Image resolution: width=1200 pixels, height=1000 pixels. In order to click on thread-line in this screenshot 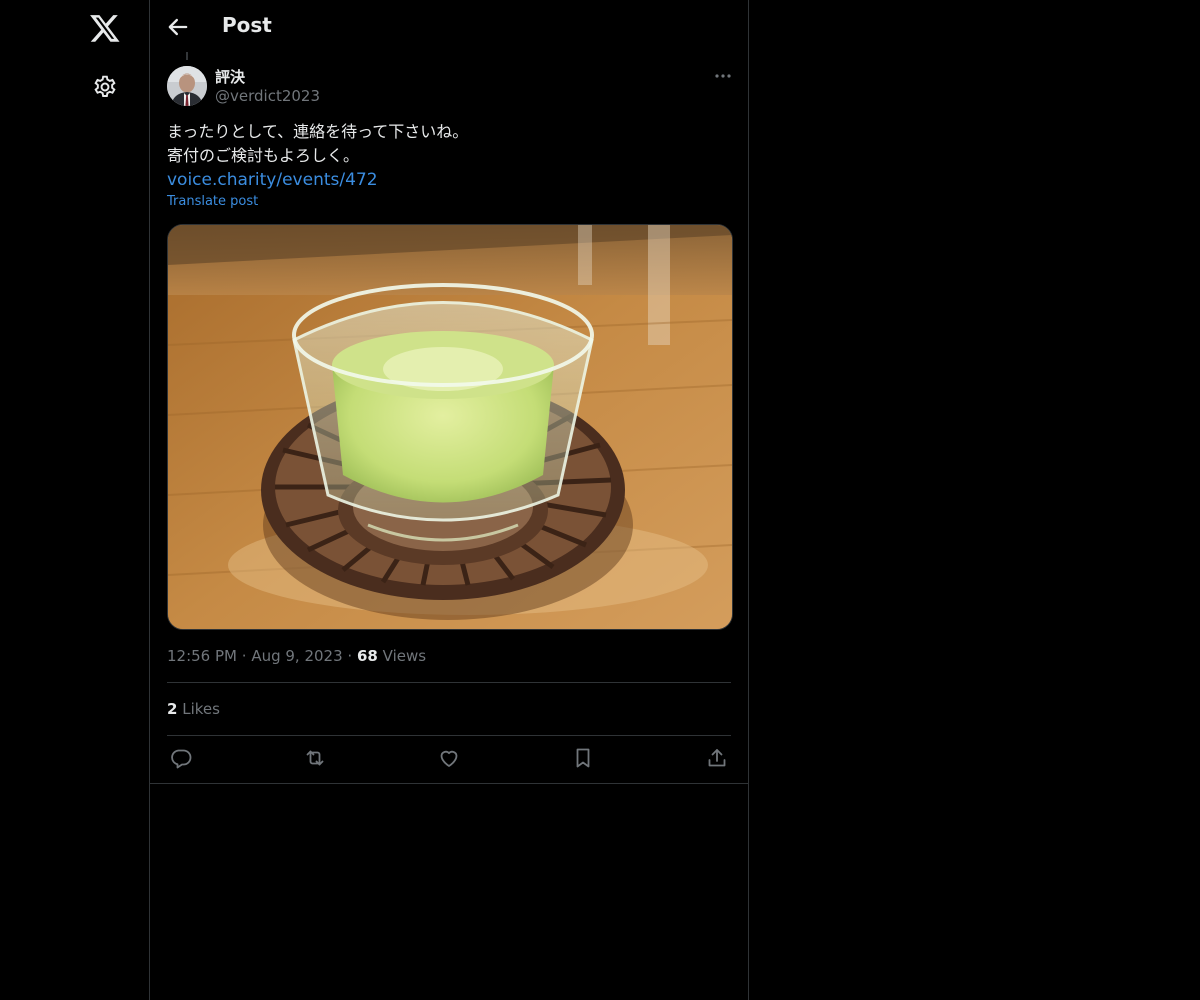, I will do `click(187, 56)`.